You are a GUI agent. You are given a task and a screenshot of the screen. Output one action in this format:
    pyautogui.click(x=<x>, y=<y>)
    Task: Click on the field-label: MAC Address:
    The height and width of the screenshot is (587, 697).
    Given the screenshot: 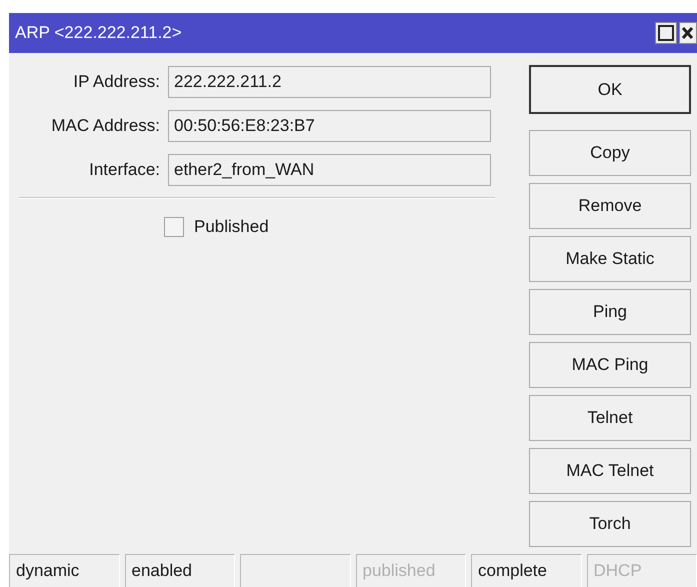 What is the action you would take?
    pyautogui.click(x=105, y=126)
    